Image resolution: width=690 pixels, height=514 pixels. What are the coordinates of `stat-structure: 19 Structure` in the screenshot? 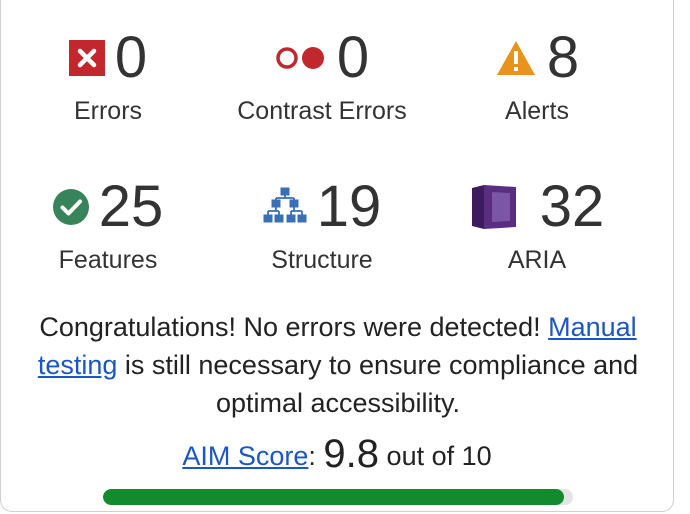 It's located at (322, 226).